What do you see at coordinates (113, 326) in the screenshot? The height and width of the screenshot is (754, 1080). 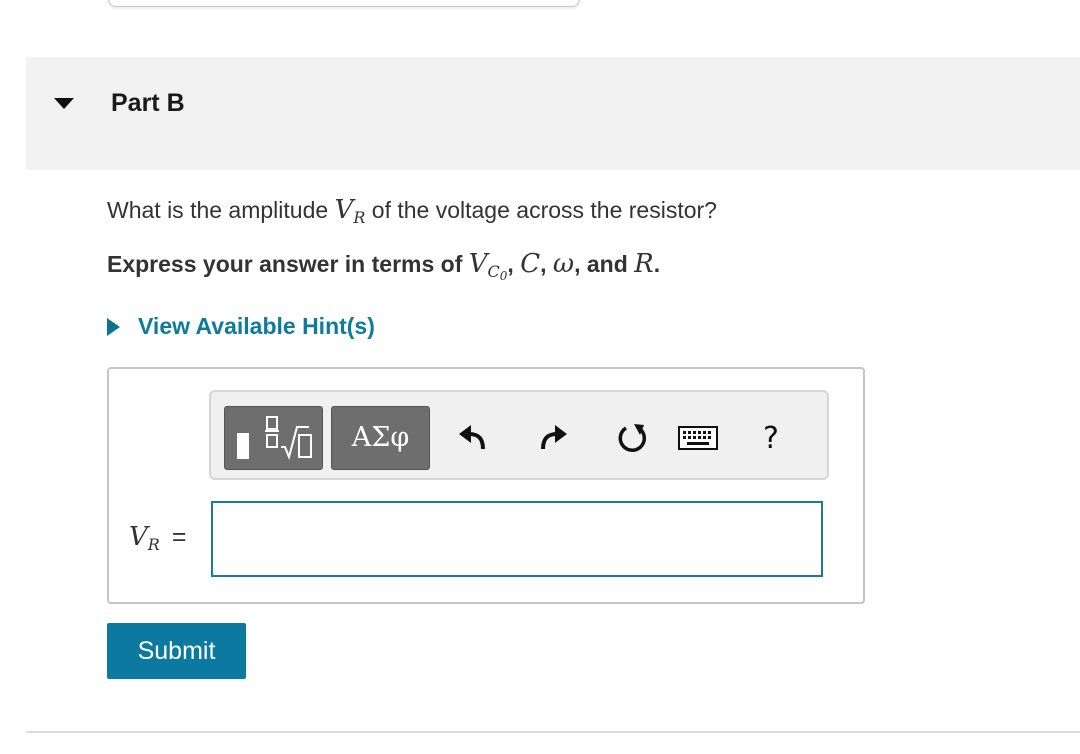 I see `expand-triangle-icon` at bounding box center [113, 326].